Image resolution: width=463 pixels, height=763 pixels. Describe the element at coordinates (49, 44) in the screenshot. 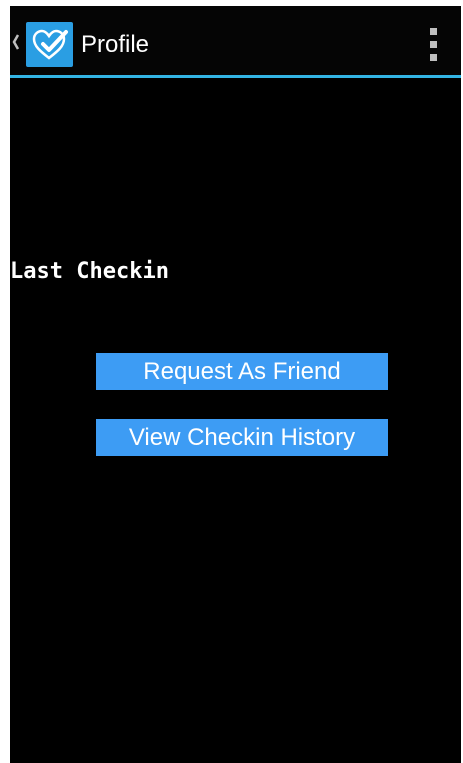

I see `heart-check-icon` at that location.